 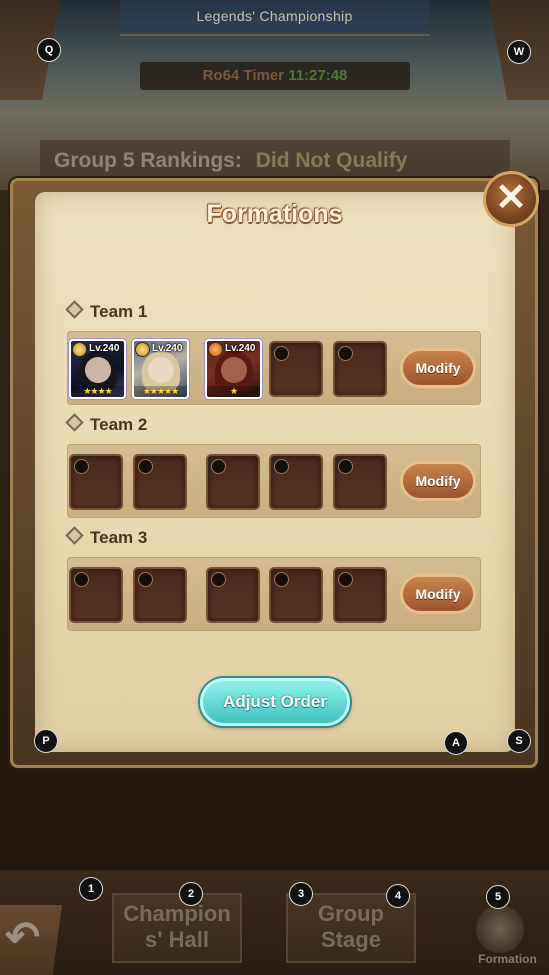 What do you see at coordinates (351, 913) in the screenshot?
I see `group-stage-line1: Group` at bounding box center [351, 913].